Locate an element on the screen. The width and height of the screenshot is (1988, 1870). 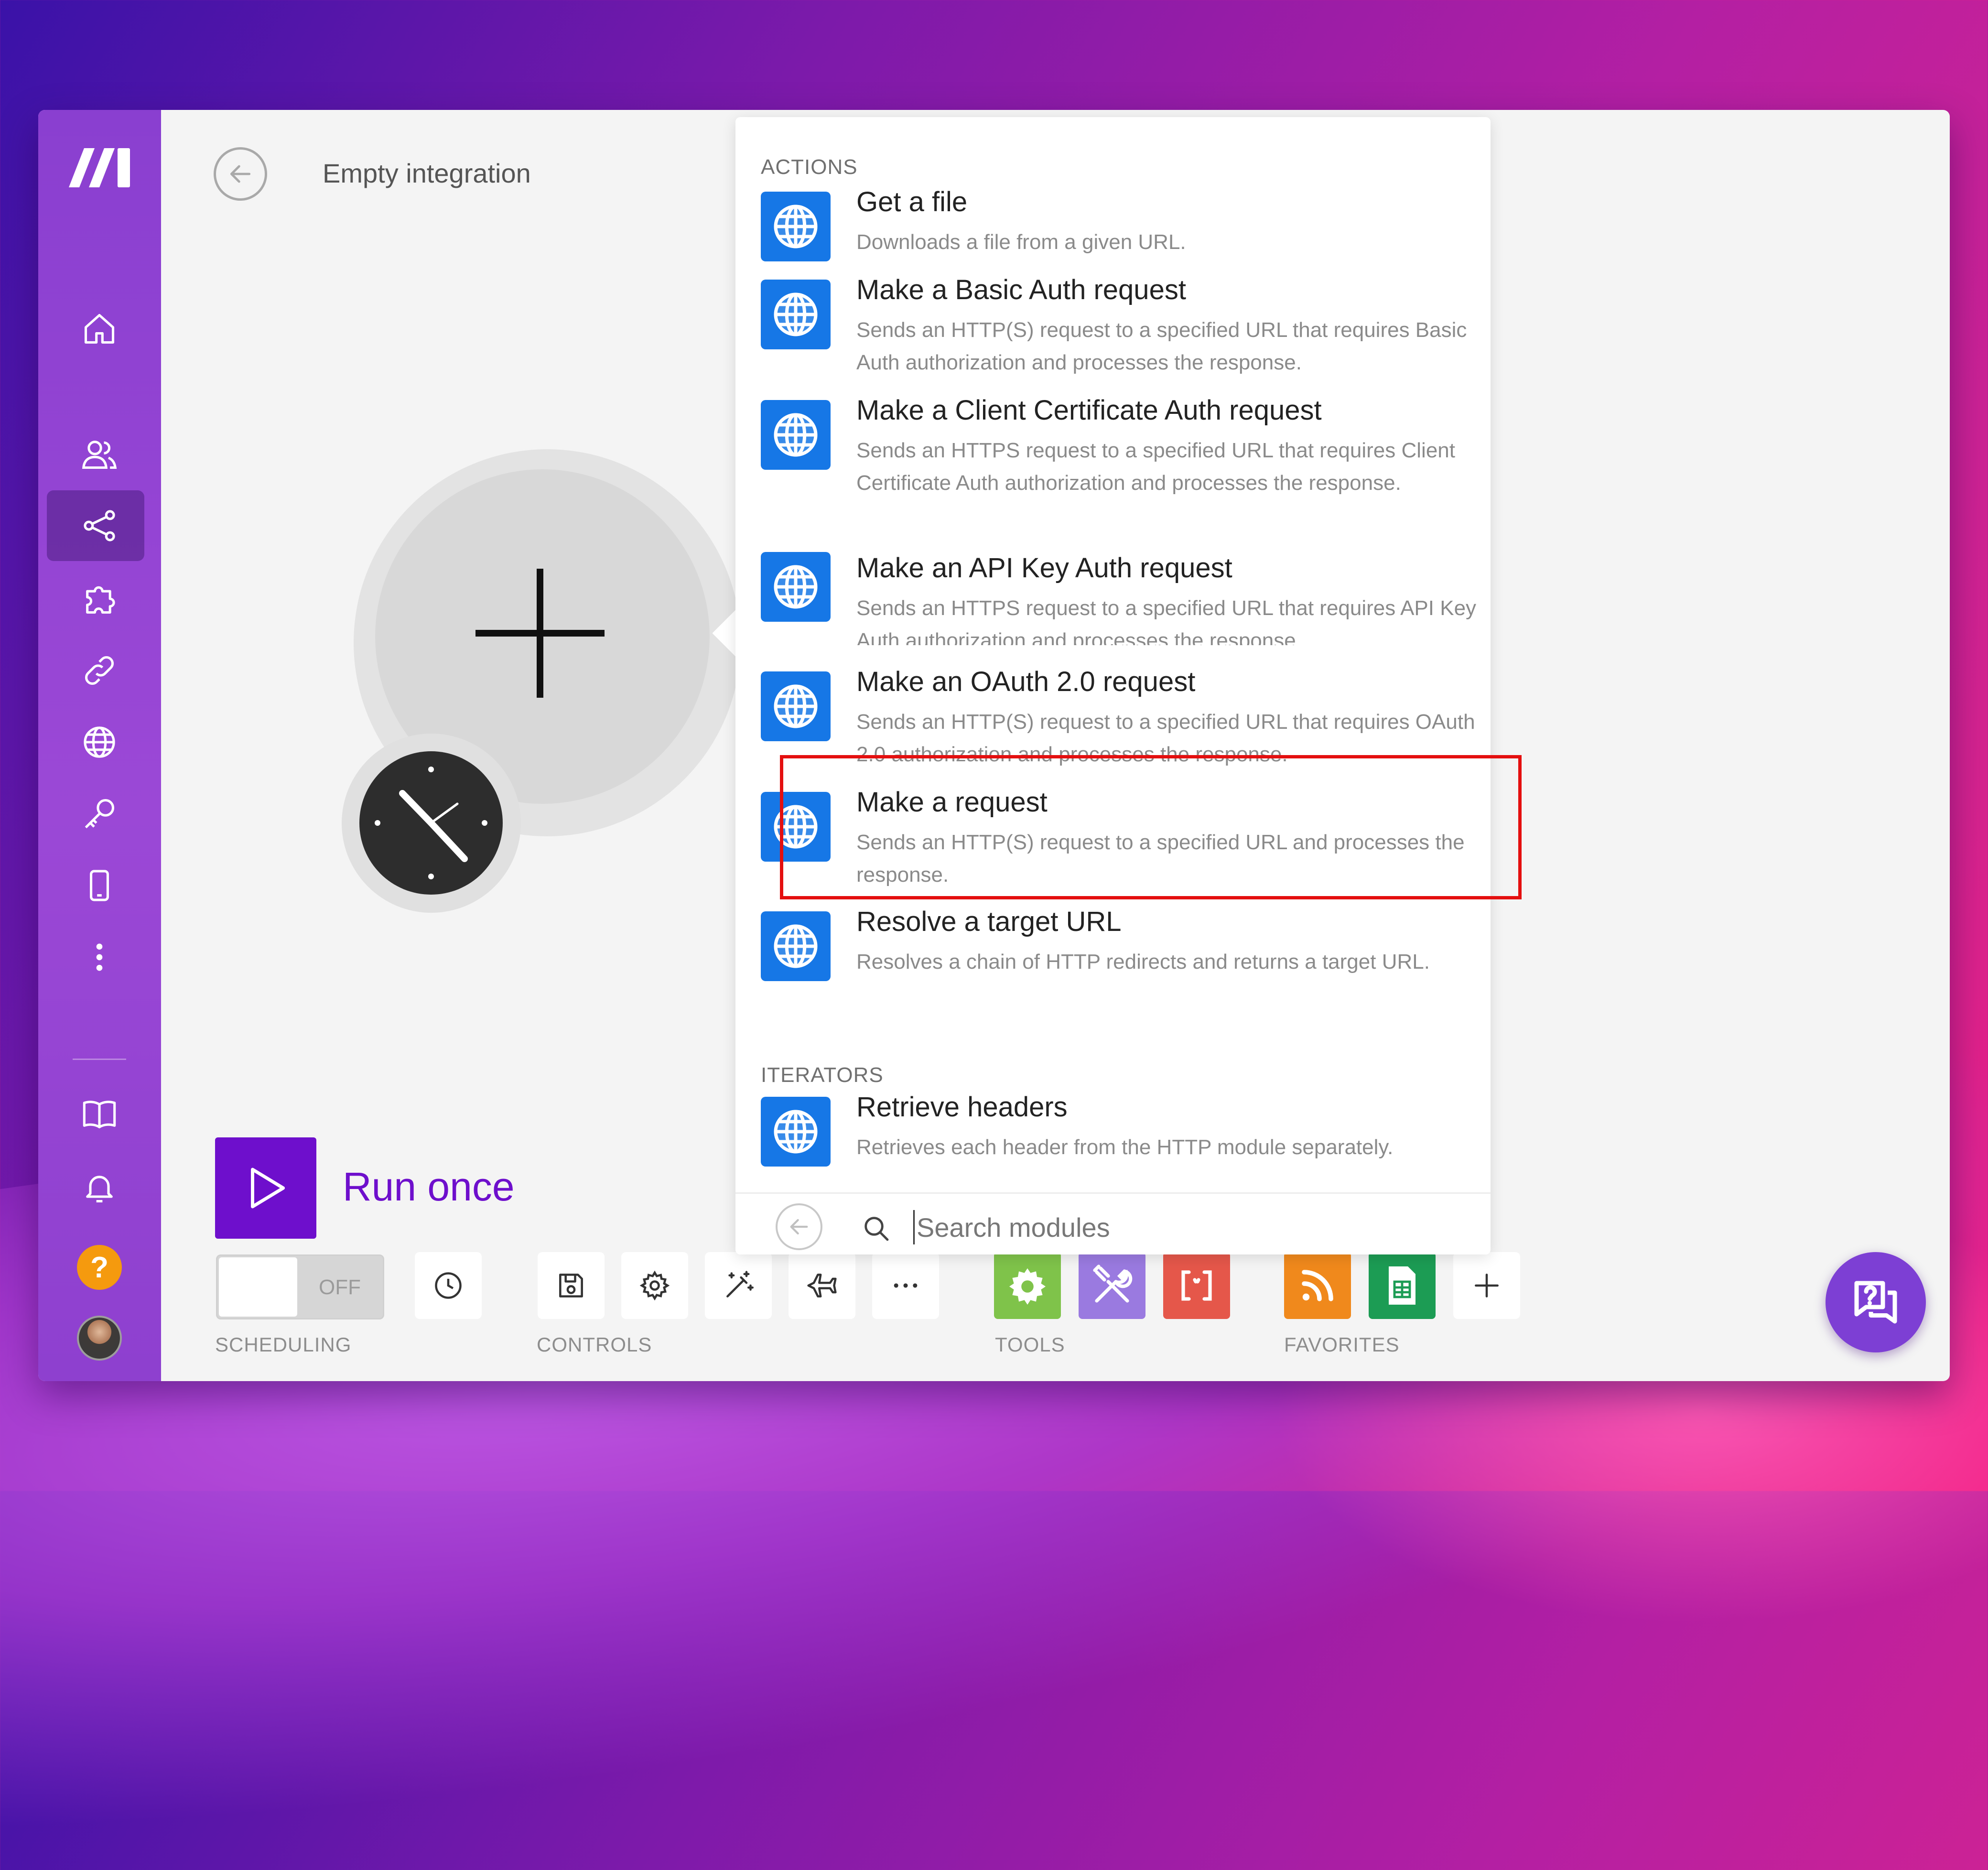
module-title: Make a Client Certificate Auth request is located at coordinates (1089, 410).